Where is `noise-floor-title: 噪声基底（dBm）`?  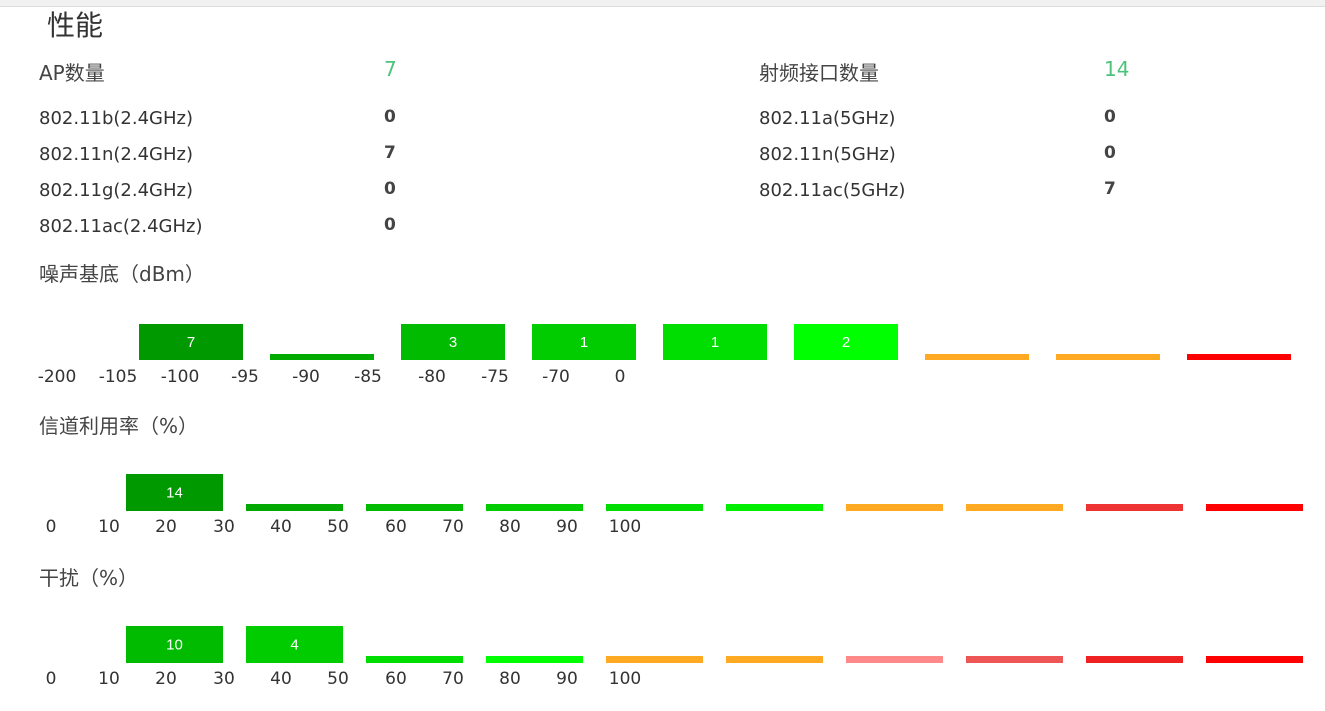 noise-floor-title: 噪声基底（dBm） is located at coordinates (122, 274).